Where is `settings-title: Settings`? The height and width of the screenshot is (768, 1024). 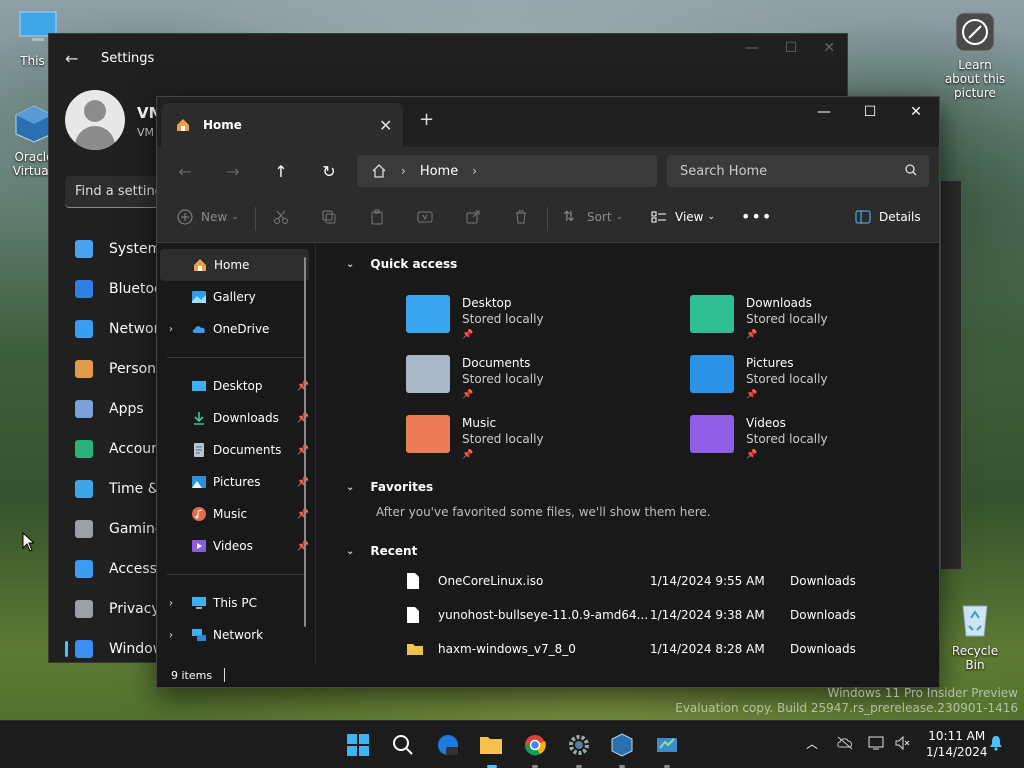 settings-title: Settings is located at coordinates (128, 58).